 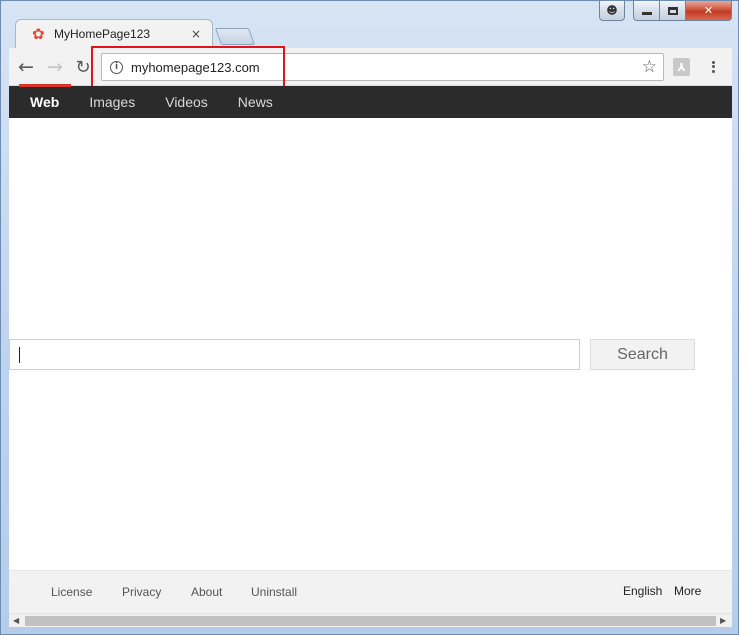 I want to click on user-profile-button: ☻, so click(x=612, y=11).